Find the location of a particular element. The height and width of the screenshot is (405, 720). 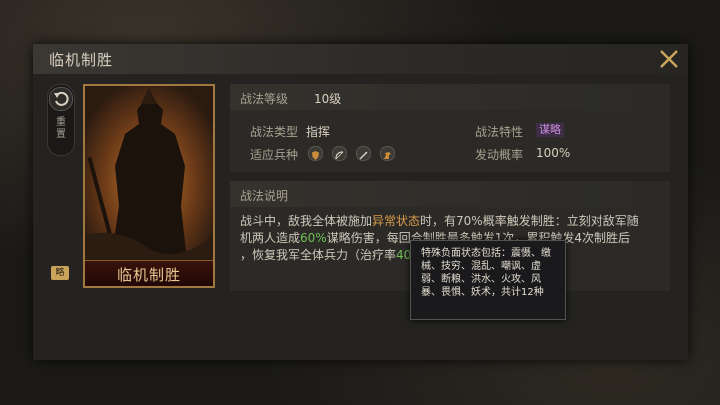

horse-icon is located at coordinates (387, 153).